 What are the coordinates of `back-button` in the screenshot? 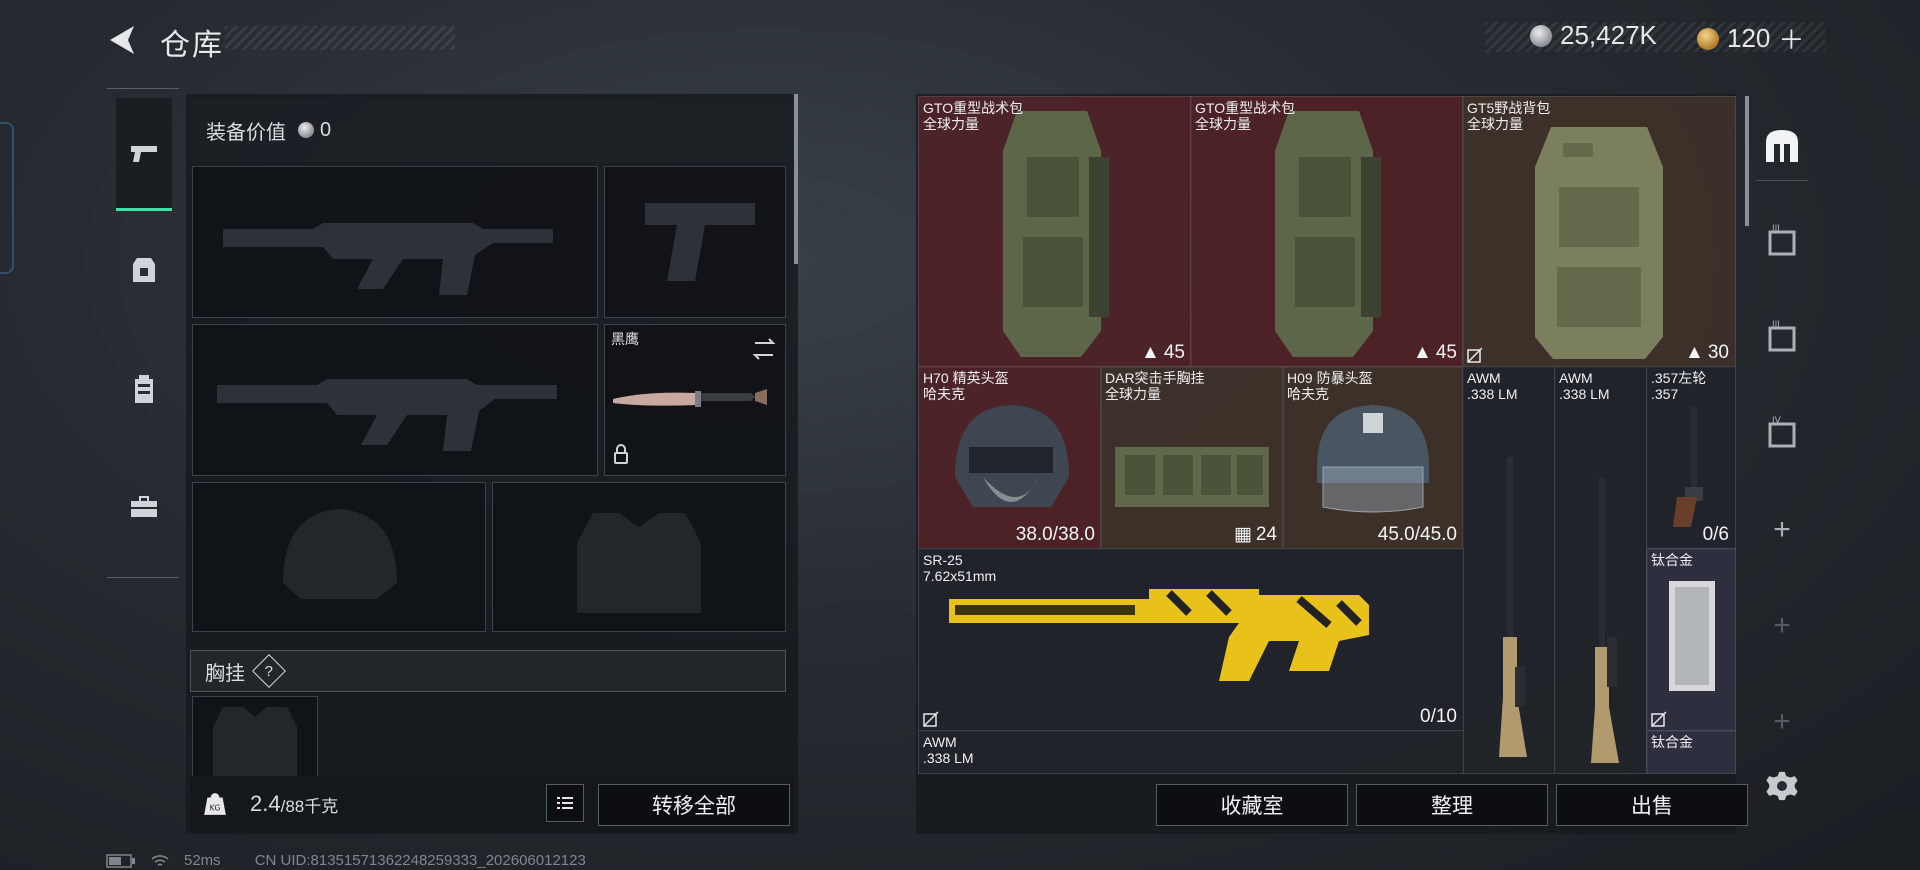 It's located at (124, 40).